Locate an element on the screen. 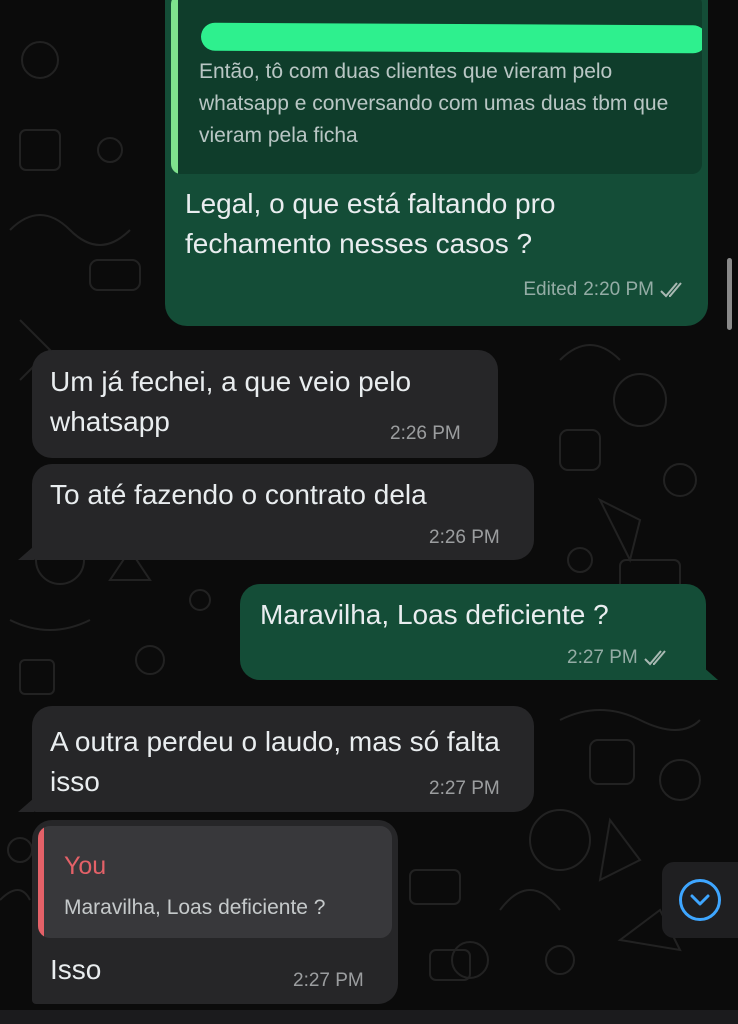 Image resolution: width=738 pixels, height=1024 pixels. message-meta: Edited 2:20 PM is located at coordinates (604, 290).